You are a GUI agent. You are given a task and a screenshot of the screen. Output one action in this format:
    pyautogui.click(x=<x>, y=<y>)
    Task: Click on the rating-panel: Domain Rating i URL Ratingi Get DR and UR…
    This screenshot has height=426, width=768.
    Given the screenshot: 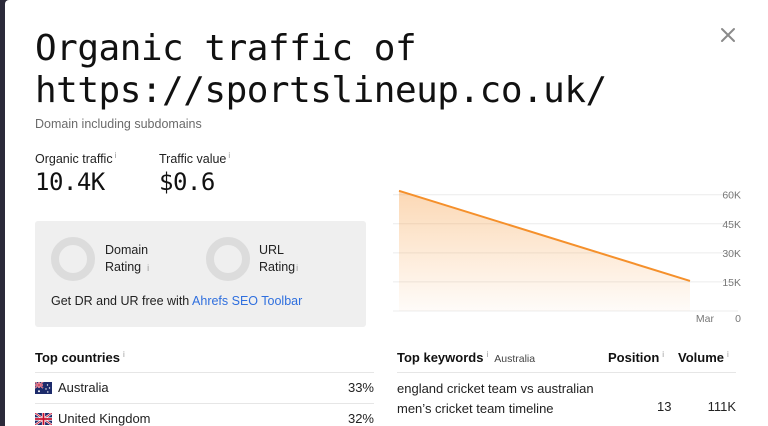 What is the action you would take?
    pyautogui.click(x=200, y=274)
    